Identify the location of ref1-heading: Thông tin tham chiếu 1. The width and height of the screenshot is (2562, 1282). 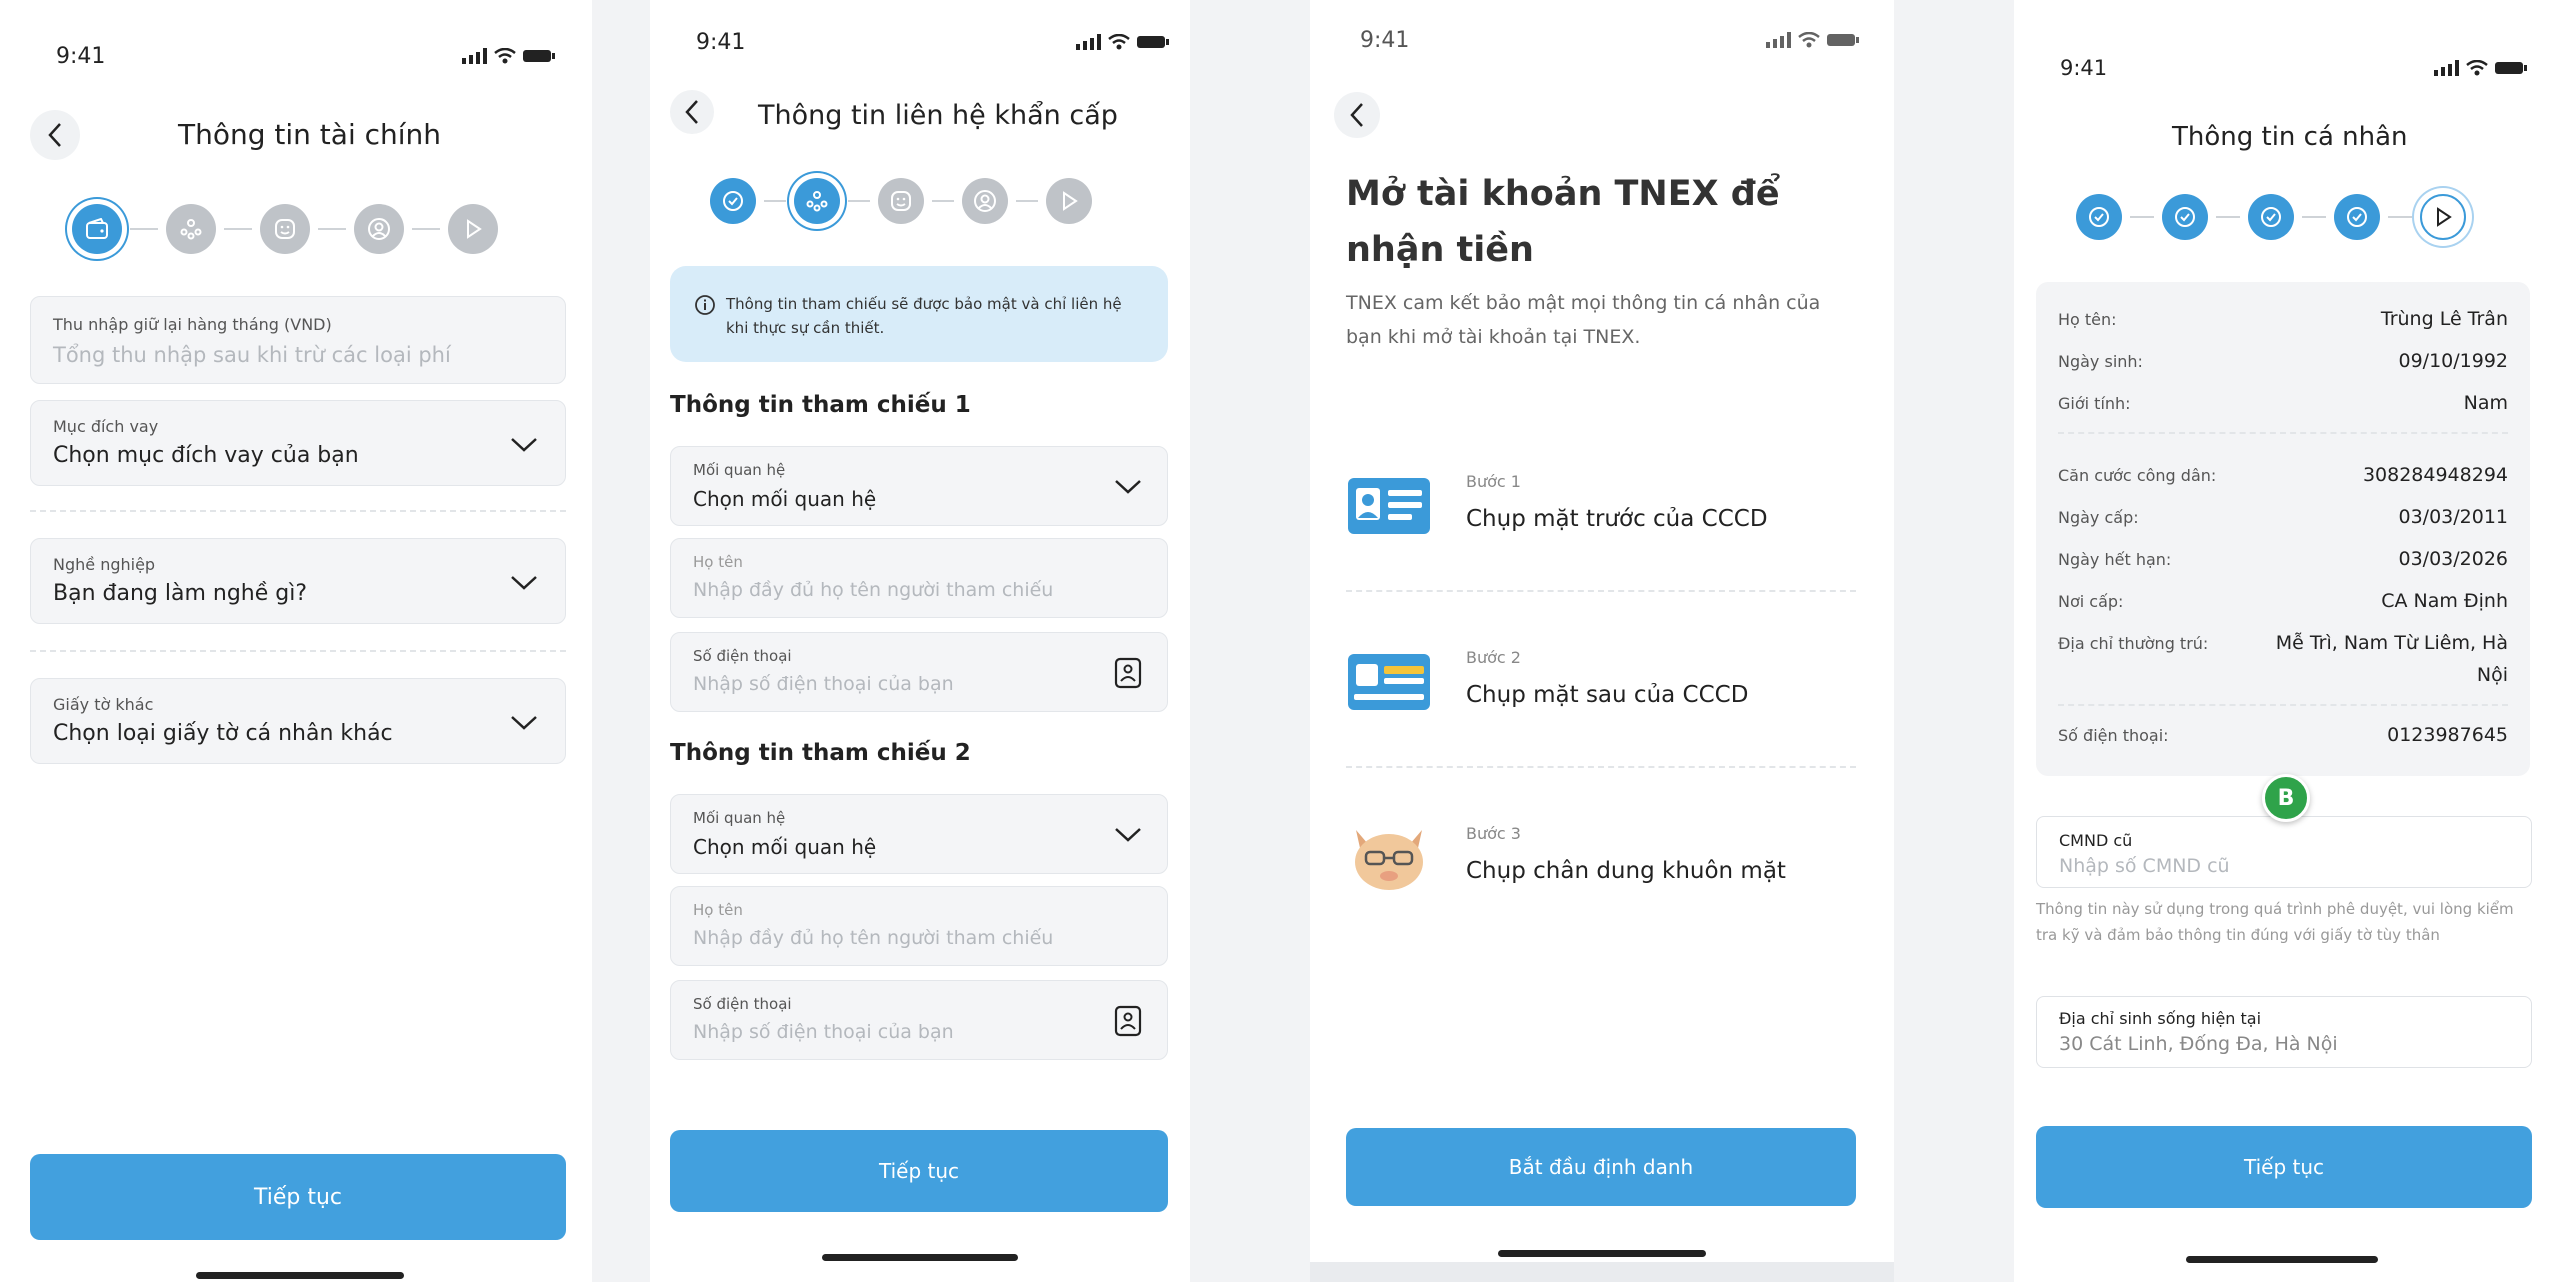
(820, 405).